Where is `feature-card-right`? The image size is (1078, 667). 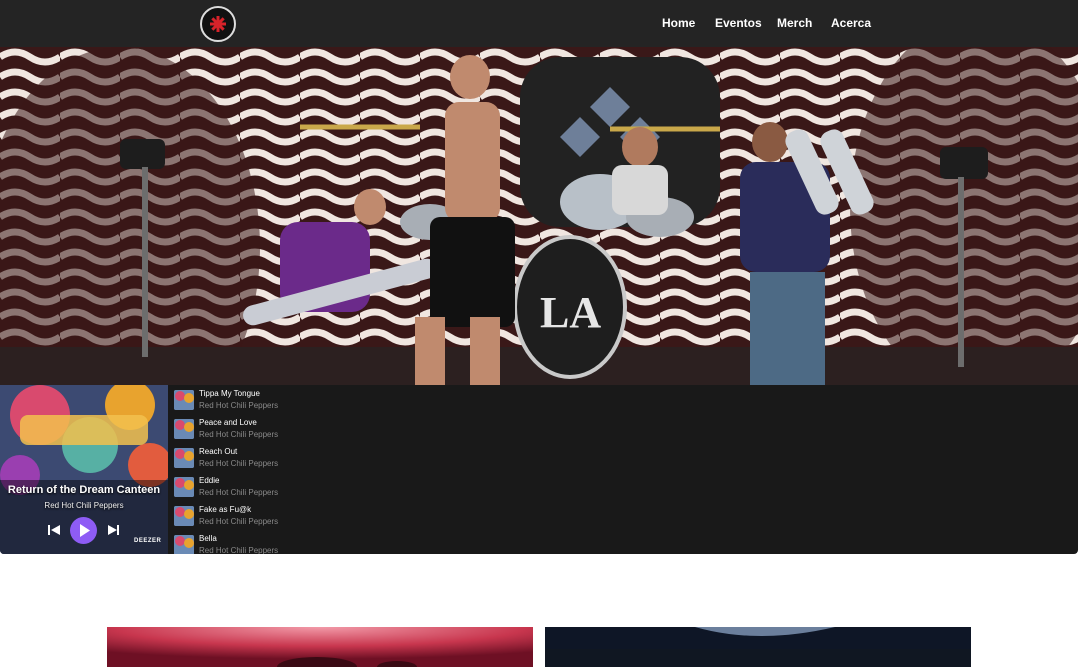 feature-card-right is located at coordinates (758, 647).